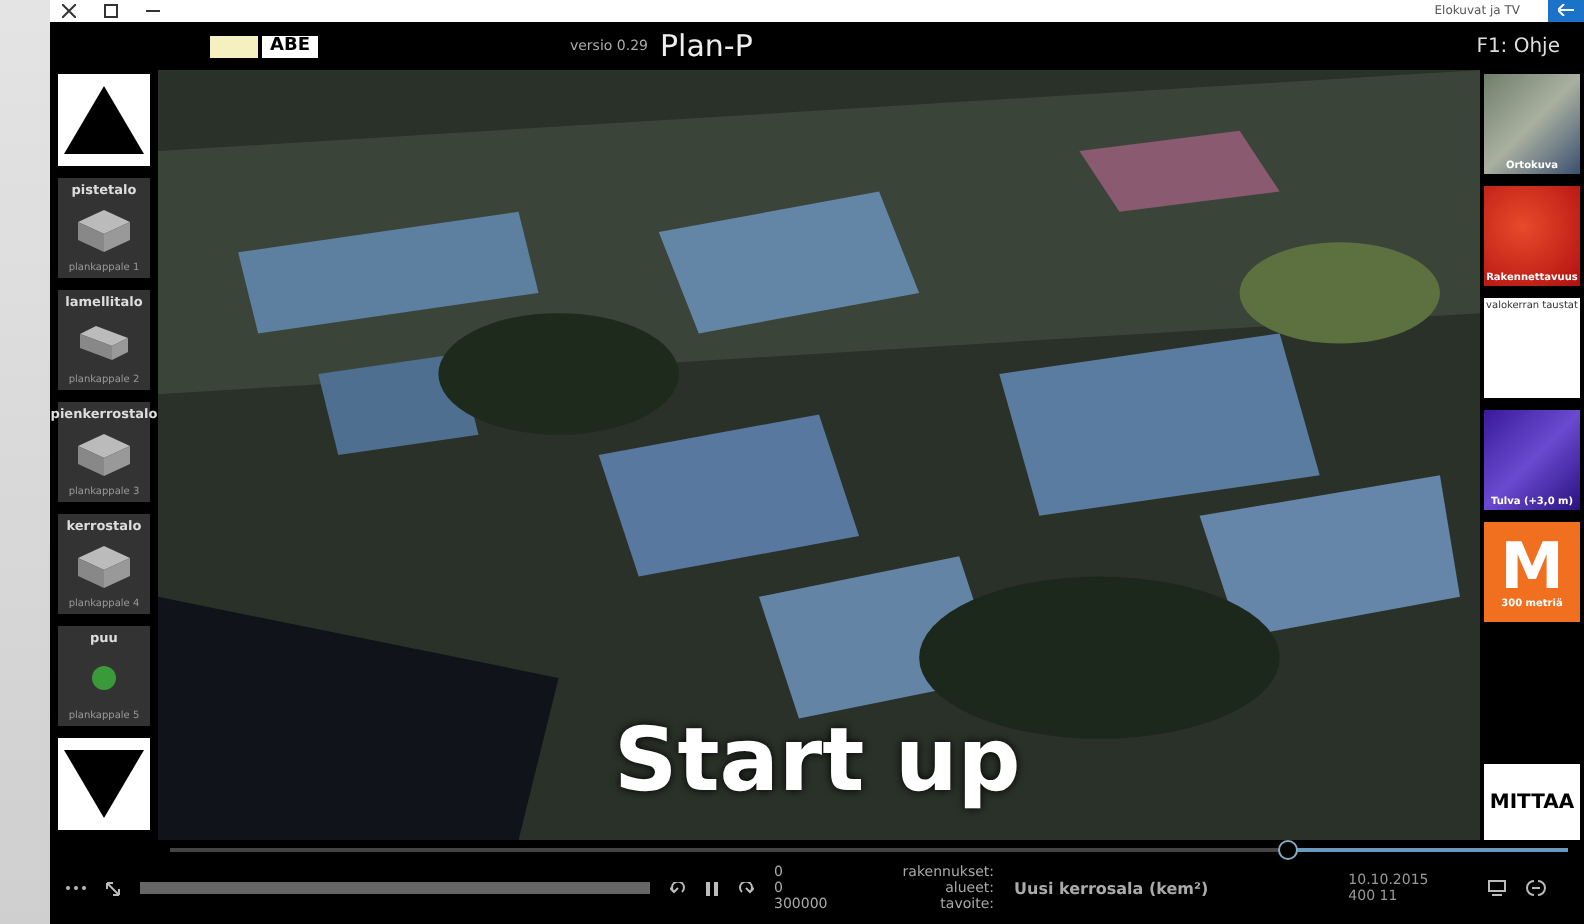 This screenshot has width=1584, height=924. I want to click on rewind-icon, so click(678, 888).